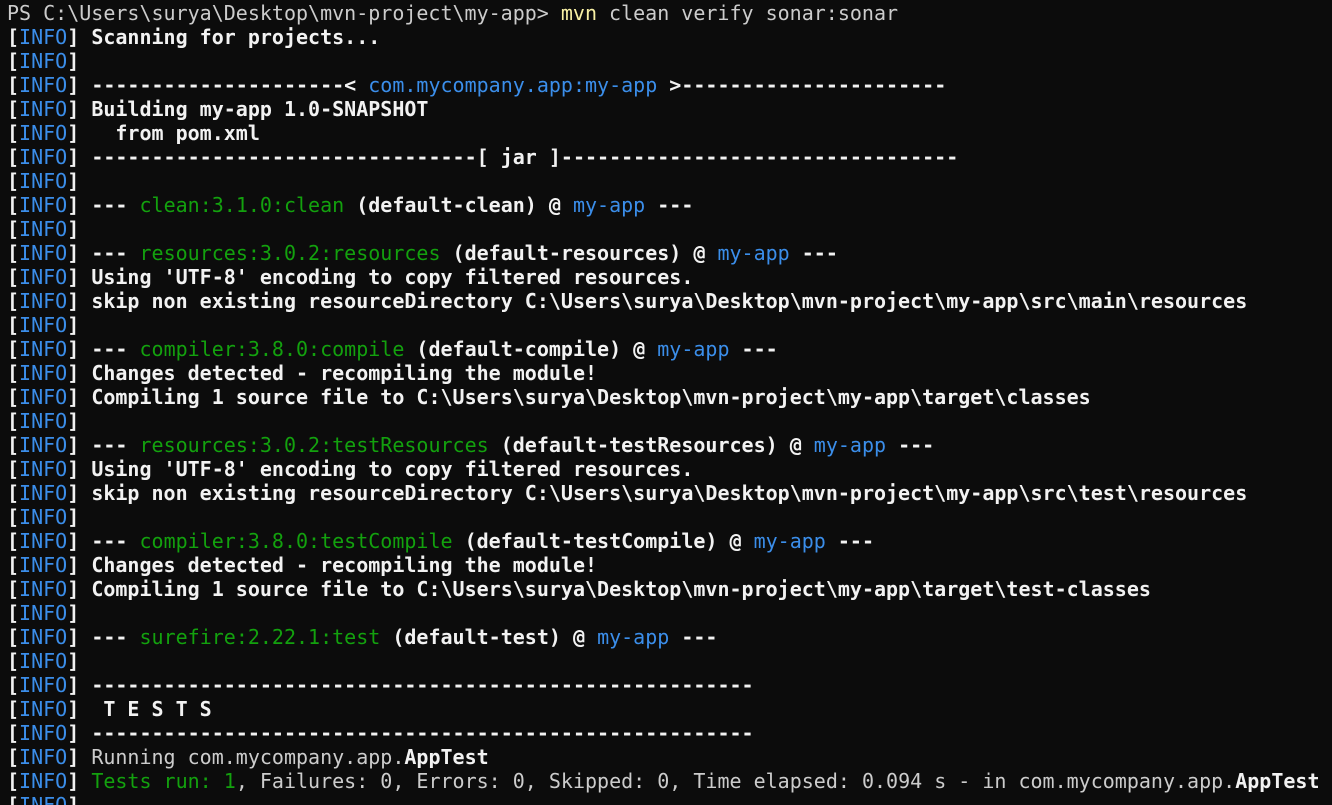 The height and width of the screenshot is (805, 1332). I want to click on log-line: [INFO] Building my-app 1.0-SNAPSHOT, so click(669, 109).